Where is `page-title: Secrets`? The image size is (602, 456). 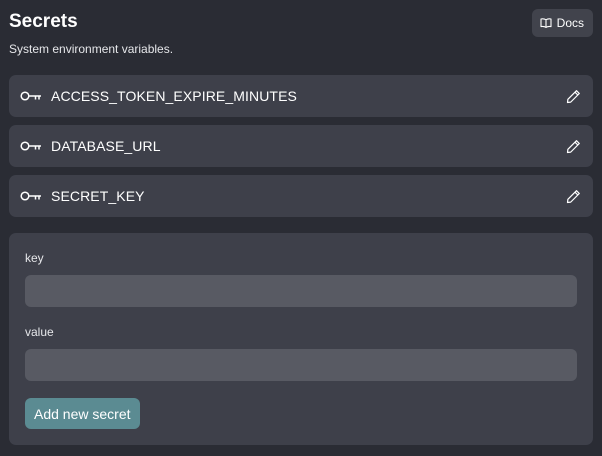
page-title: Secrets is located at coordinates (43, 21).